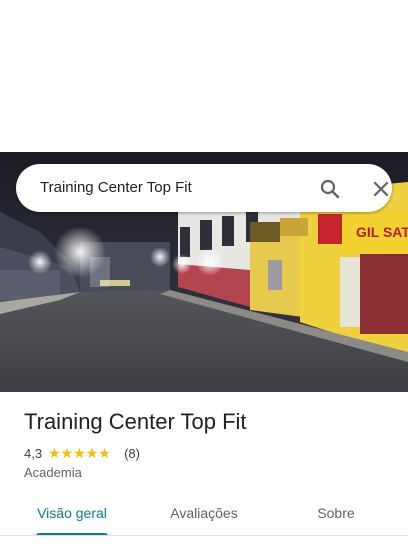 The height and width of the screenshot is (544, 408). What do you see at coordinates (204, 188) in the screenshot?
I see `search-bar: Training Center Top Fit` at bounding box center [204, 188].